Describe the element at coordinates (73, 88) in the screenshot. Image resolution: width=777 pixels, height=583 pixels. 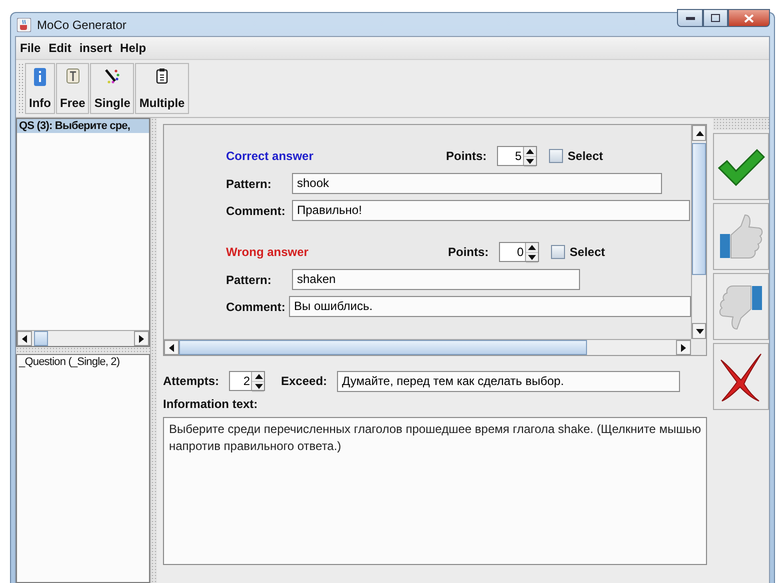
I see `toolbar-button: Free` at that location.